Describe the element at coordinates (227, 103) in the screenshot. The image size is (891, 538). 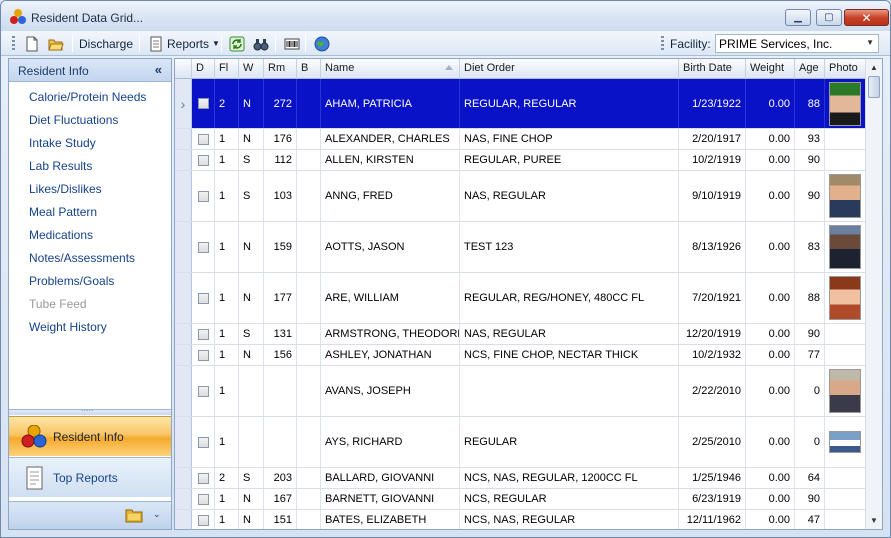
I see `cell-fl: 2` at that location.